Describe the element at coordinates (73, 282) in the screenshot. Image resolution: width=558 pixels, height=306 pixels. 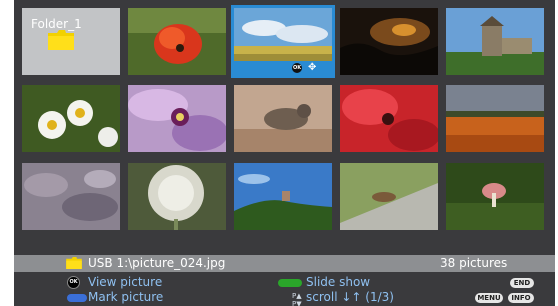
I see `ok-button-icon: OK` at that location.